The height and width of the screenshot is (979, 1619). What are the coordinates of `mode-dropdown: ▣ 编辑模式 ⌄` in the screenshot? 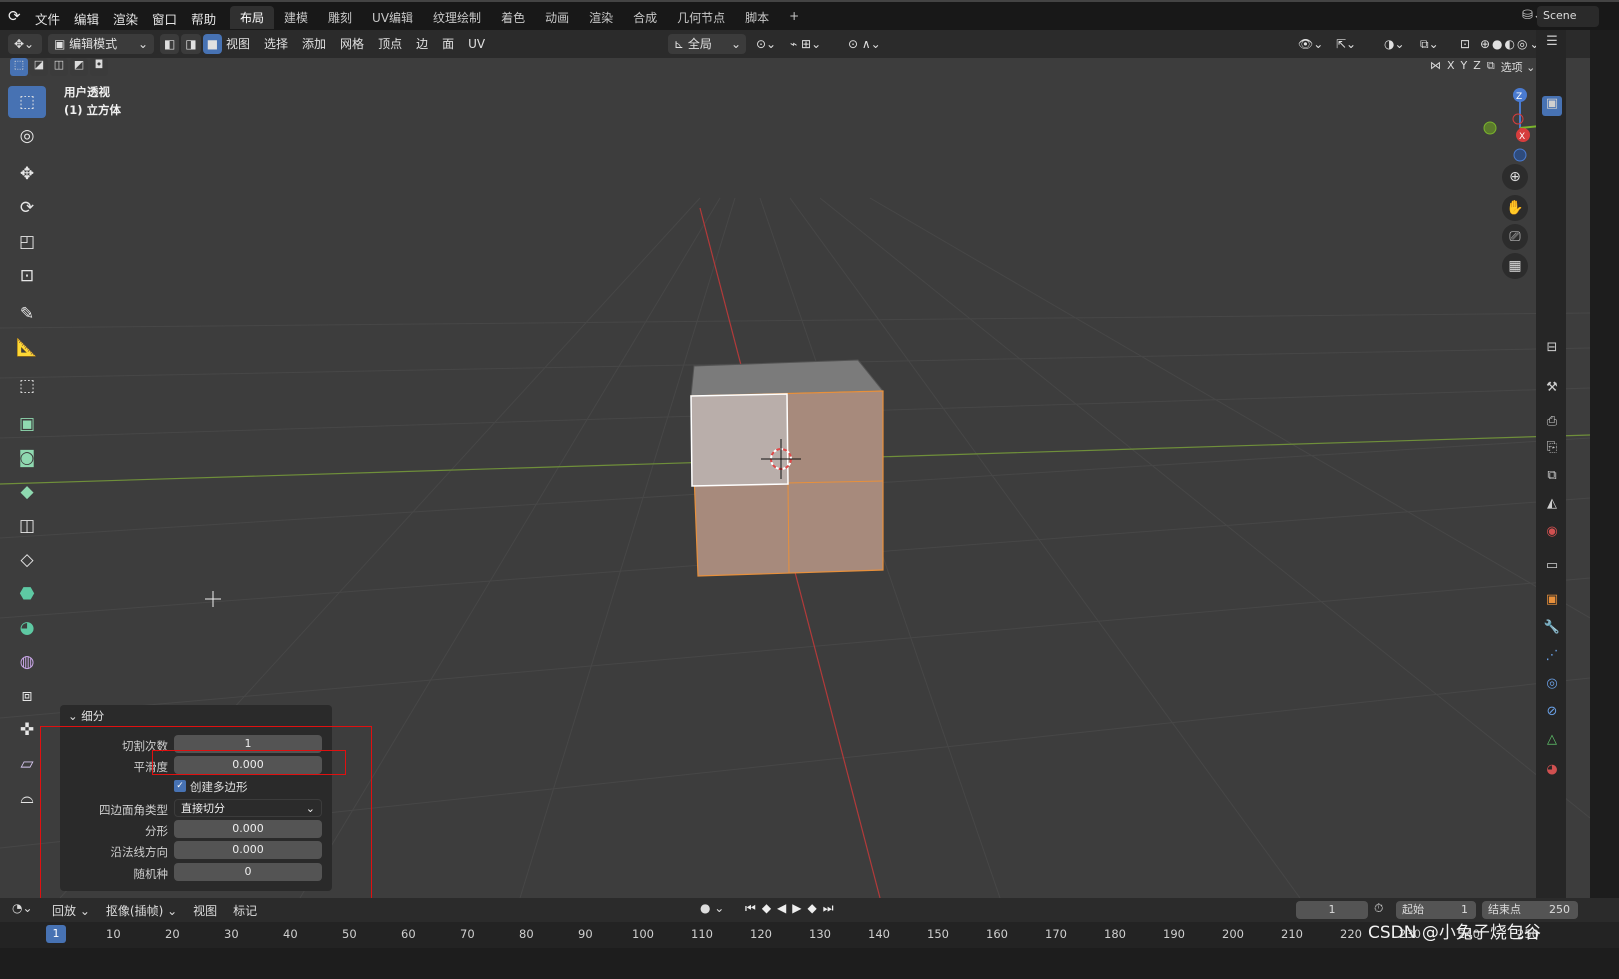 It's located at (101, 44).